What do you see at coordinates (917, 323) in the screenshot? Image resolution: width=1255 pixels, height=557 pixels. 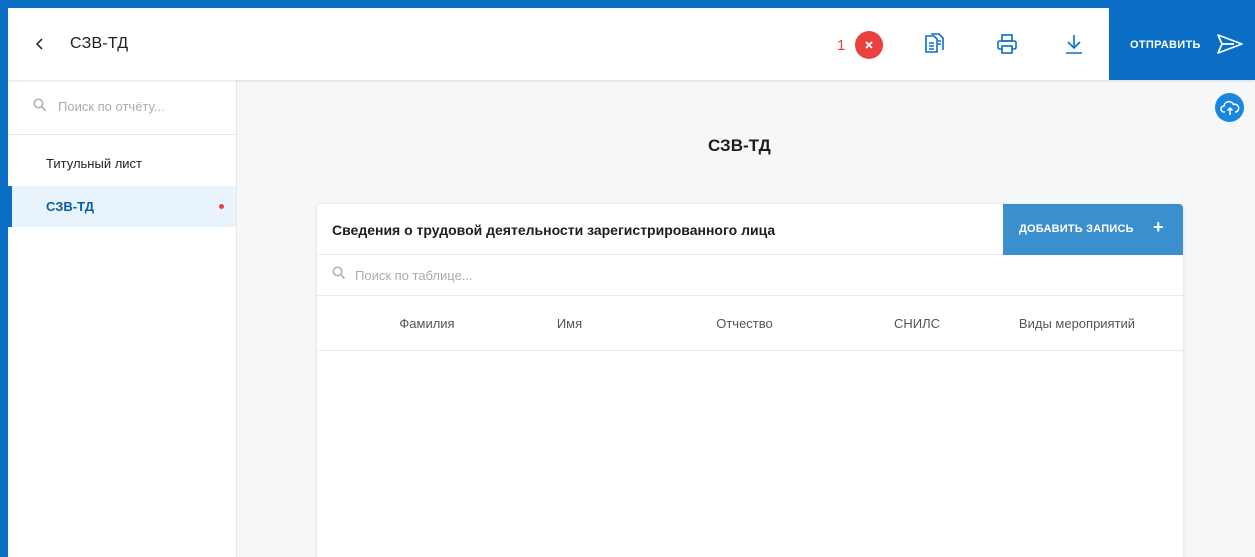 I see `column-header-snils: СНИЛС` at bounding box center [917, 323].